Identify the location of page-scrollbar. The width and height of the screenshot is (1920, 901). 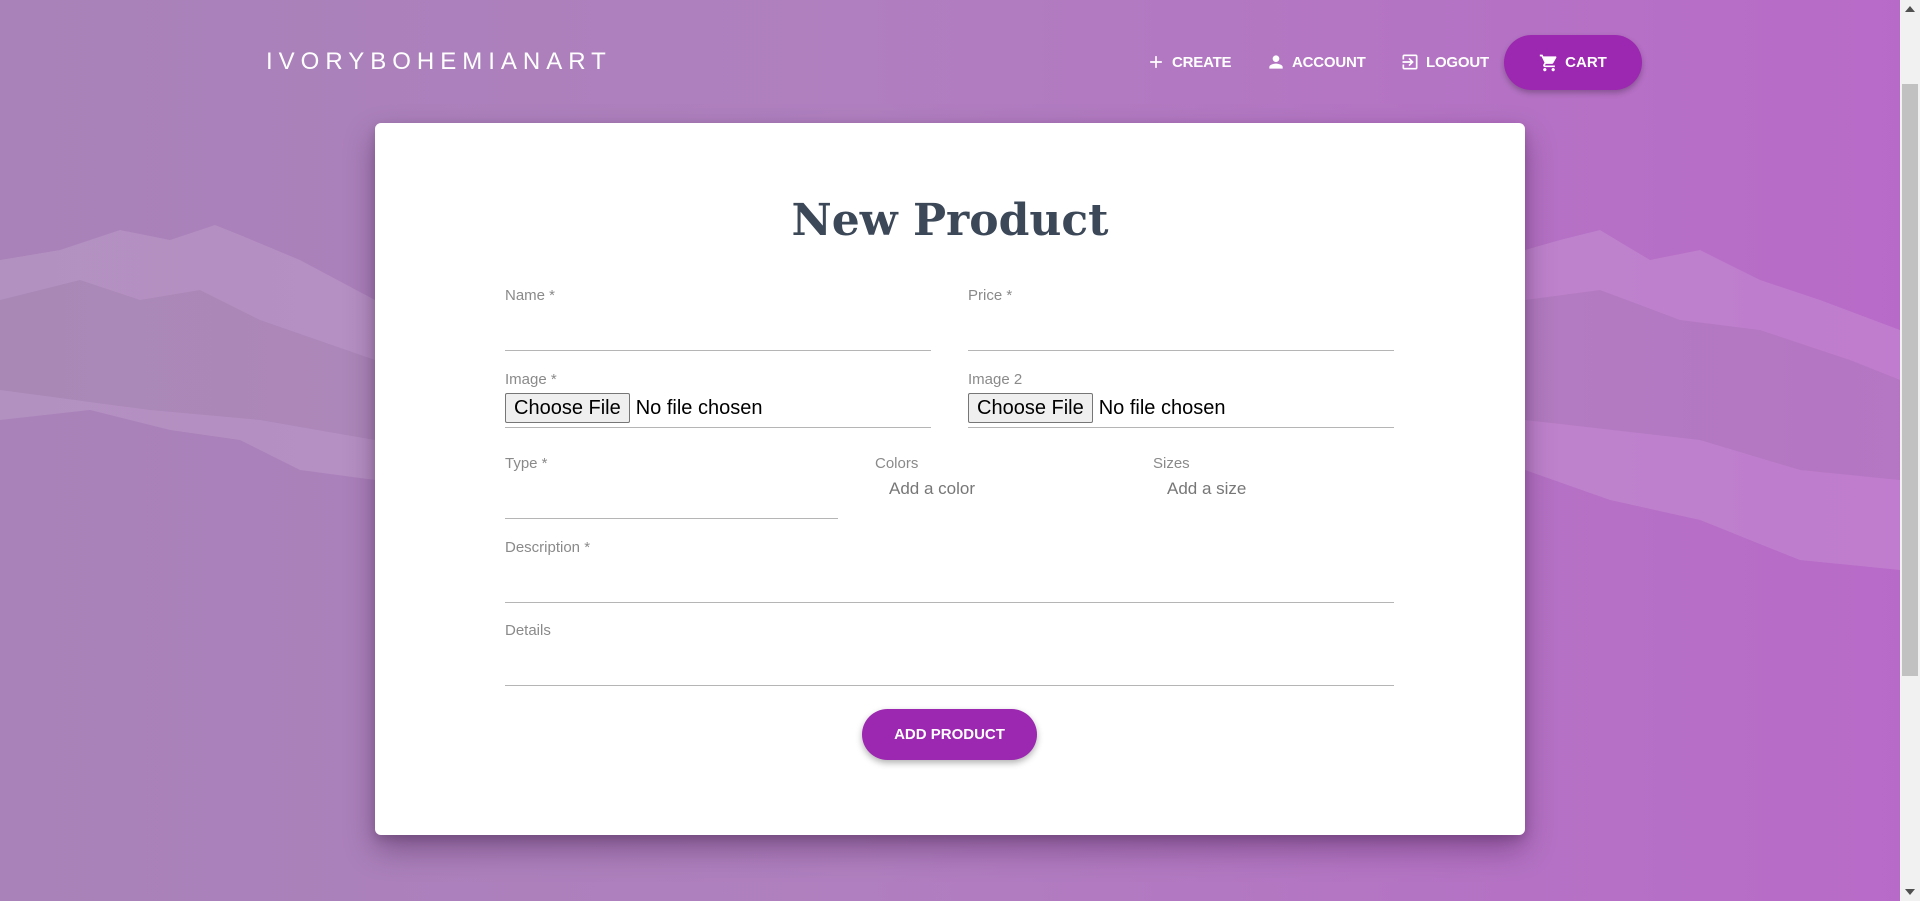
(1910, 450).